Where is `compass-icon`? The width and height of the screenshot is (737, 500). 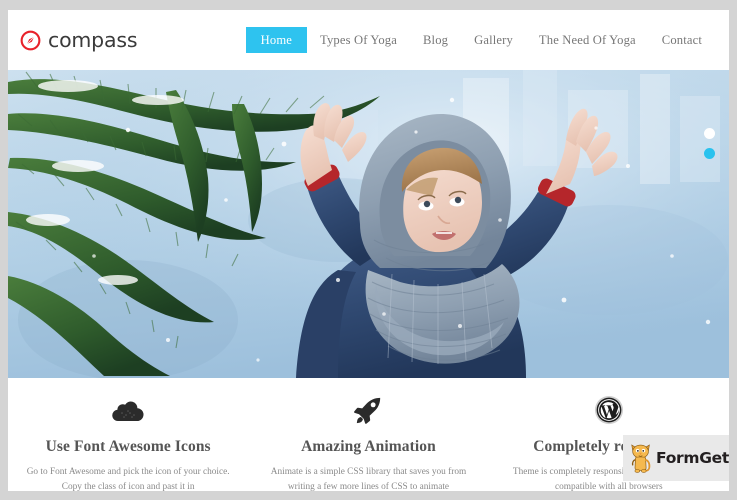
compass-icon is located at coordinates (30, 40).